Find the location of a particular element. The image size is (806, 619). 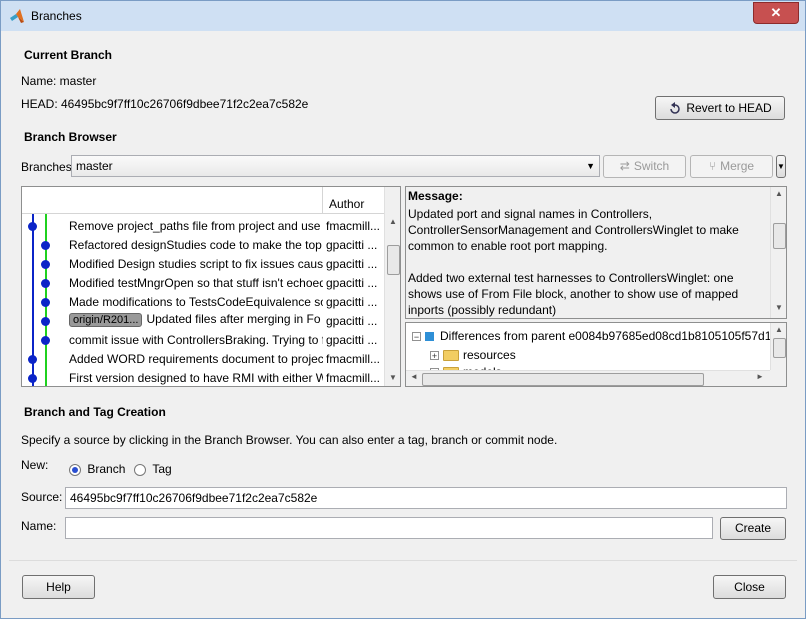

merge-button: ⑂ Merge is located at coordinates (731, 166).